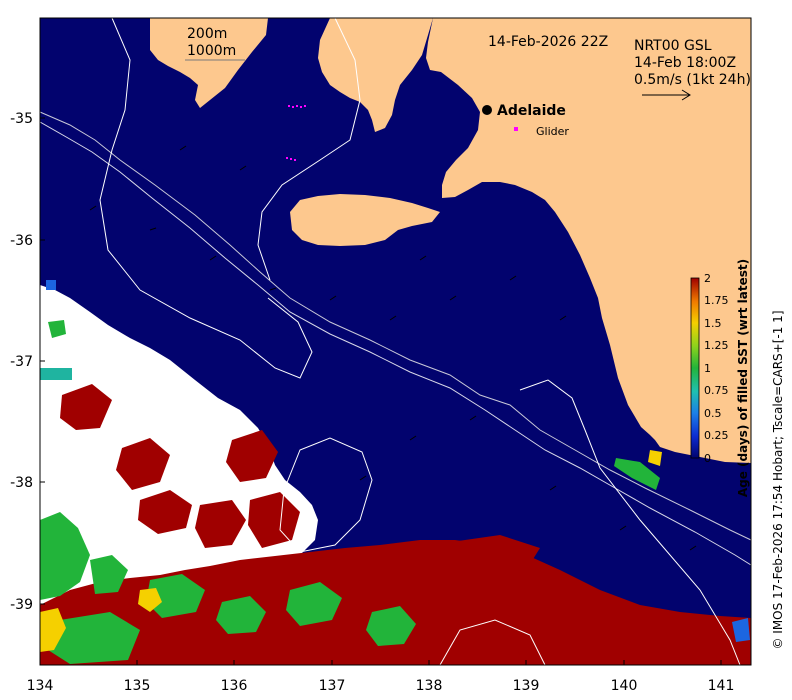 The image size is (792, 700). What do you see at coordinates (552, 131) in the screenshot?
I see `glider-legend-label: Glider` at bounding box center [552, 131].